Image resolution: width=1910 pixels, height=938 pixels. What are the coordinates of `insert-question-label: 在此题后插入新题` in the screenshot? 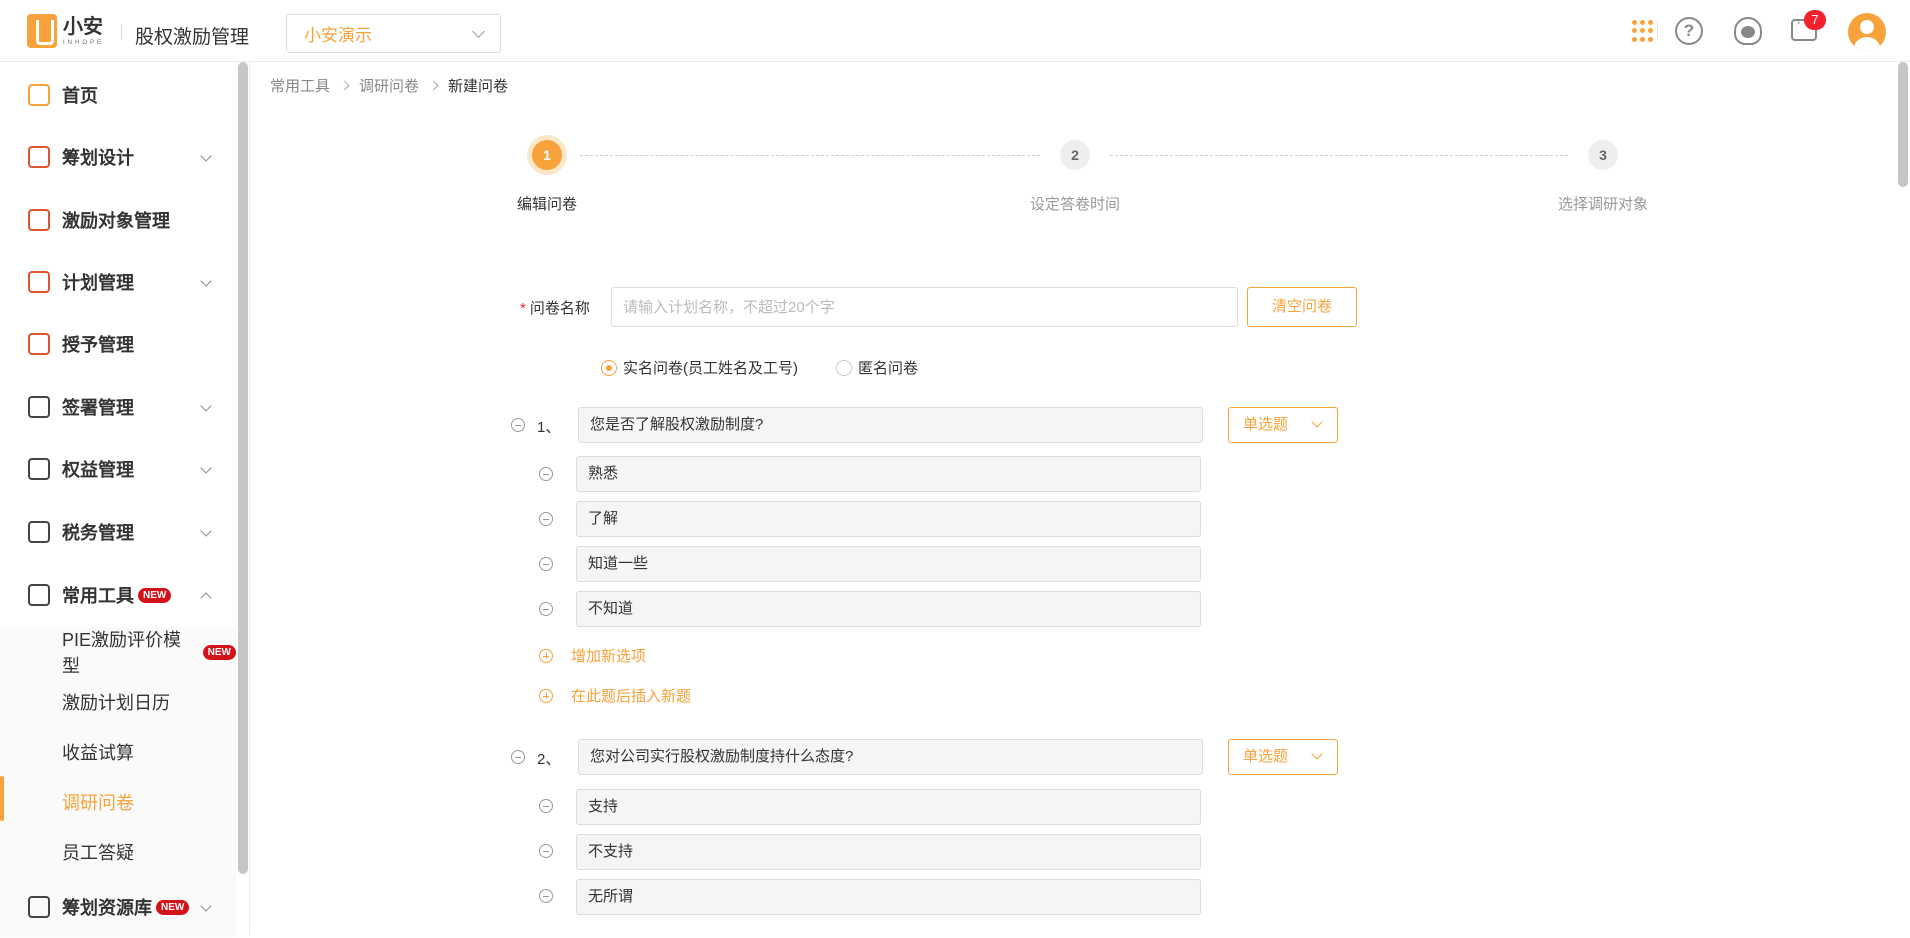 It's located at (631, 696).